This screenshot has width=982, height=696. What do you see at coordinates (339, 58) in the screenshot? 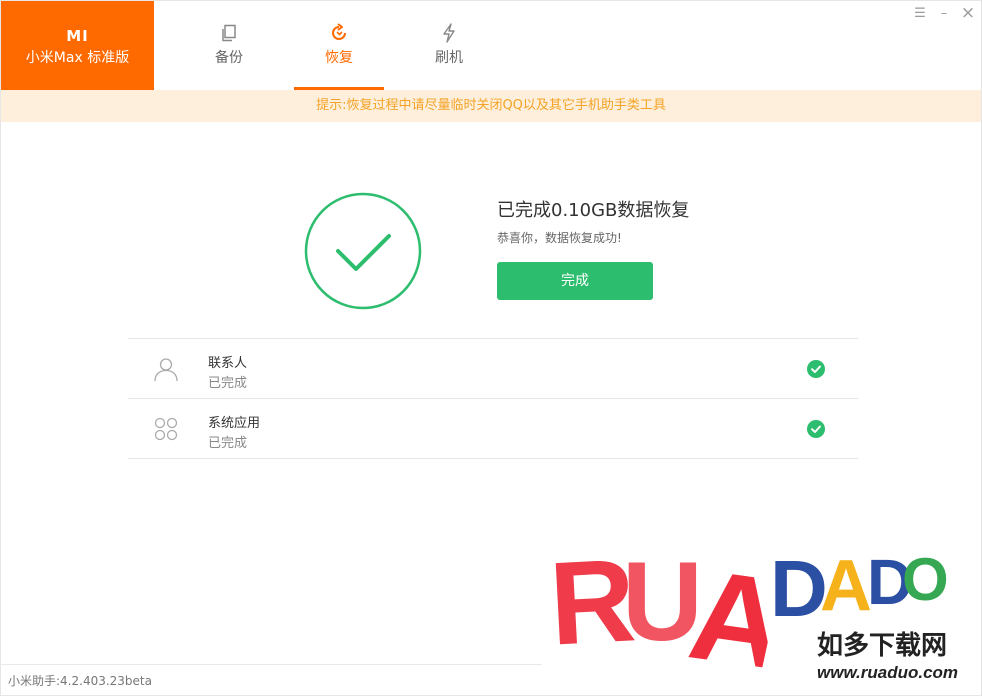
I see `tab-label: 恢复` at bounding box center [339, 58].